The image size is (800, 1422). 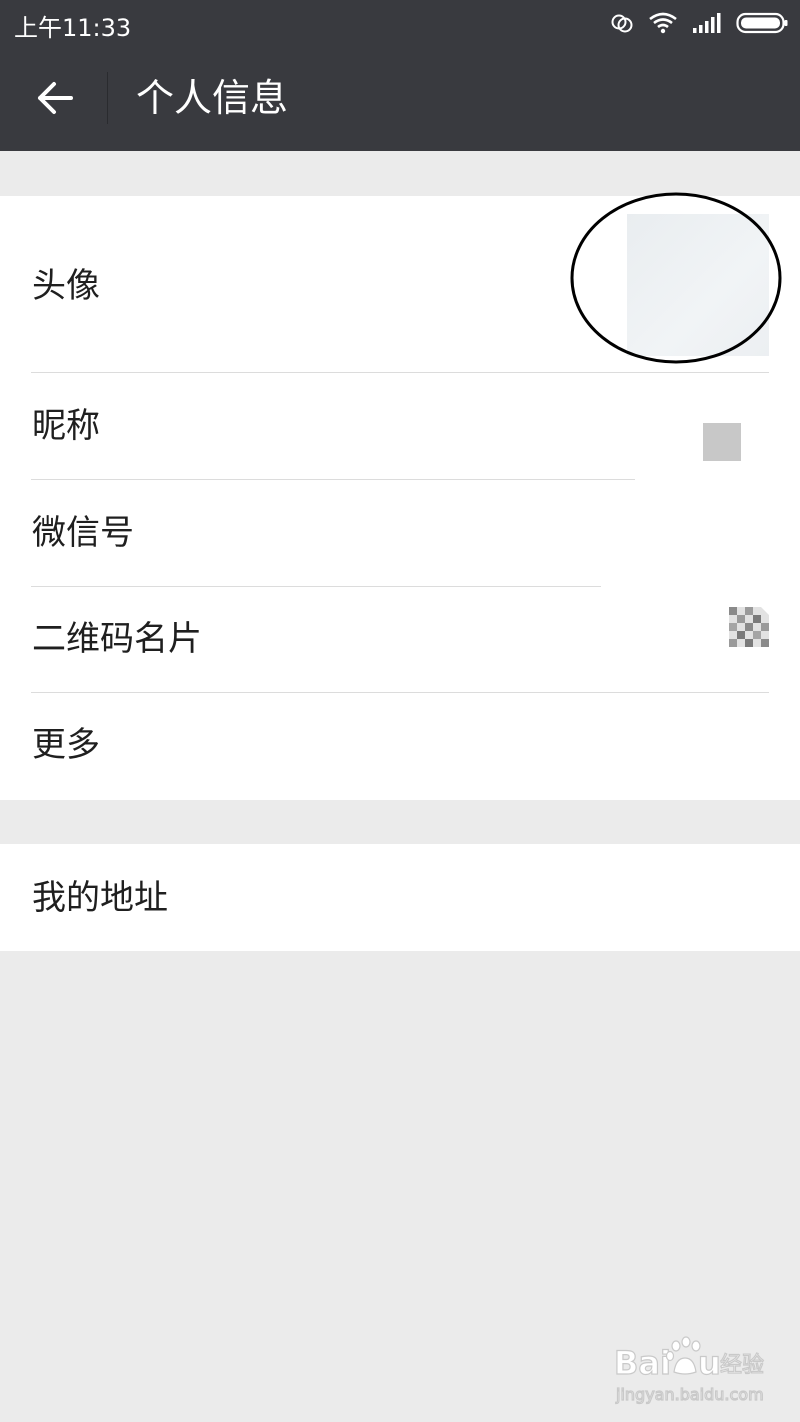 What do you see at coordinates (107, 98) in the screenshot?
I see `title-divider` at bounding box center [107, 98].